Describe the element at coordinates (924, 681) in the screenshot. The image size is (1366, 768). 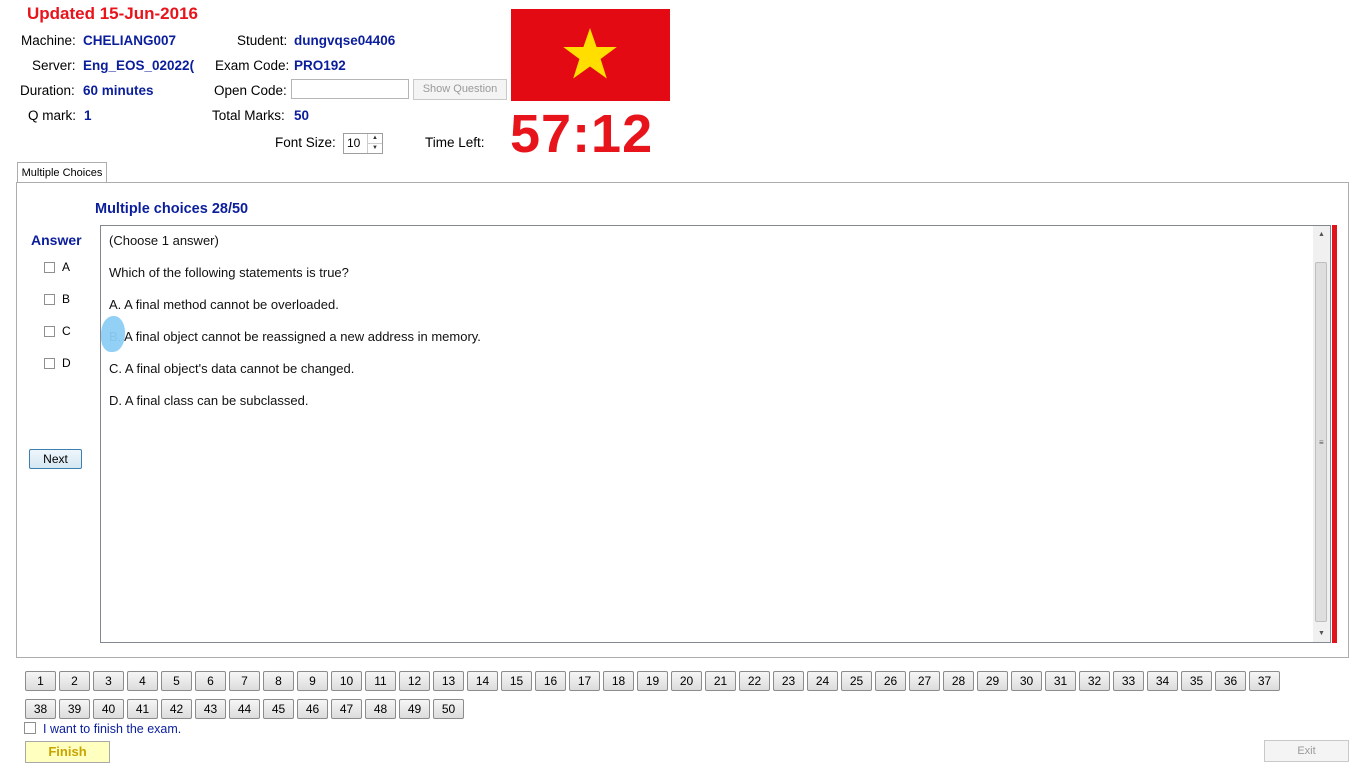
I see `question-nav-button: 27` at that location.